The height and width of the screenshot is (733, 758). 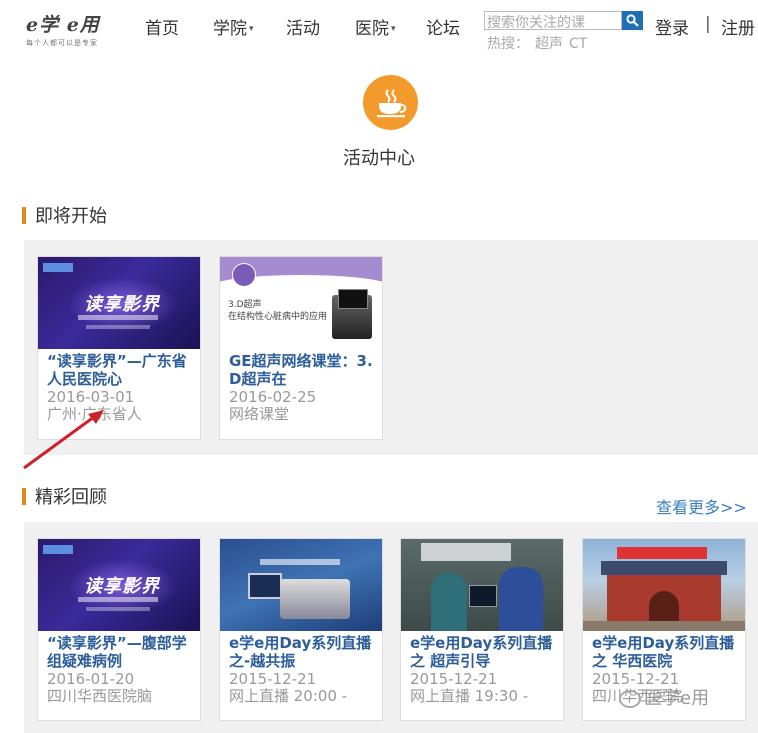 I want to click on logo-text: e学 e用, so click(x=63, y=25).